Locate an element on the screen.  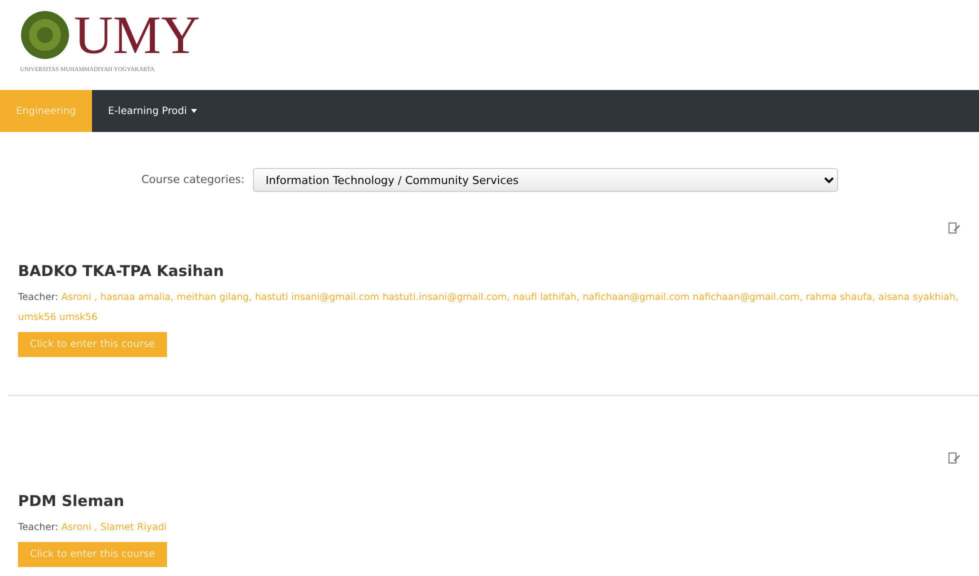
seal-logo-icon is located at coordinates (45, 35).